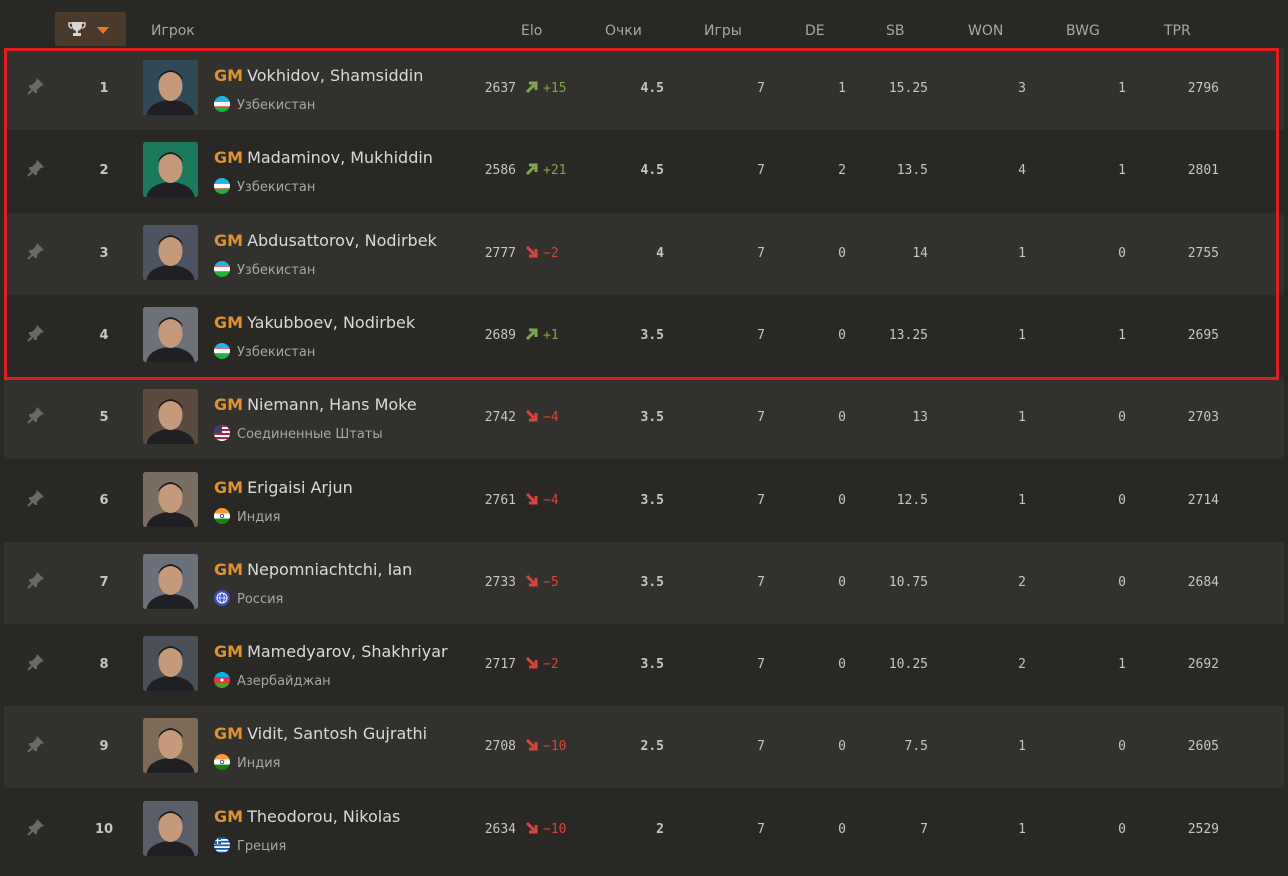  What do you see at coordinates (1022, 582) in the screenshot?
I see `won-value: 2` at bounding box center [1022, 582].